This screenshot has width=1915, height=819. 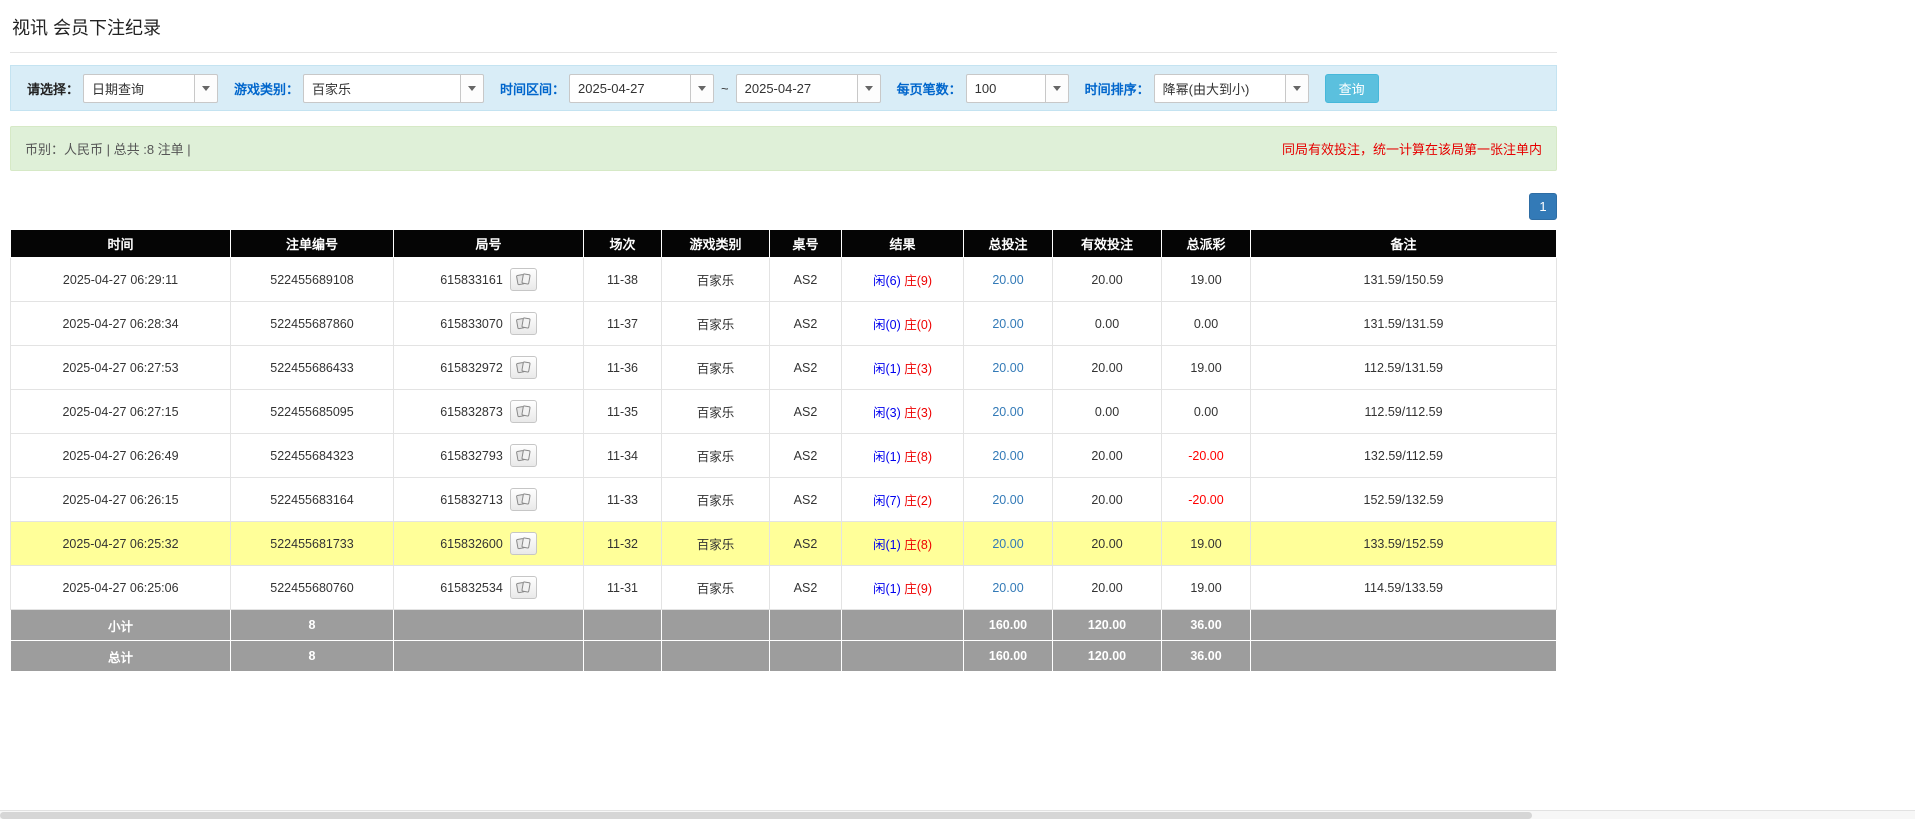 I want to click on round-id: 615832873, so click(x=471, y=411).